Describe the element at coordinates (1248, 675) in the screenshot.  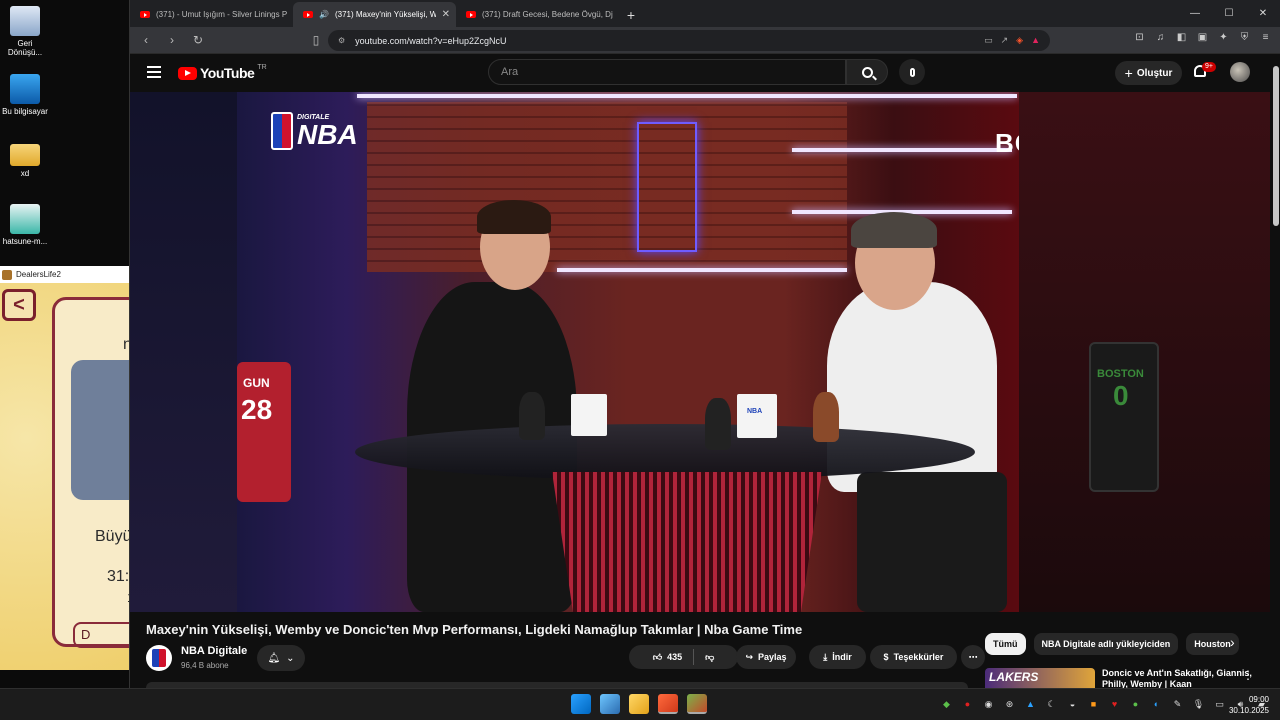
I see `more-vert-icon: ⋮` at that location.